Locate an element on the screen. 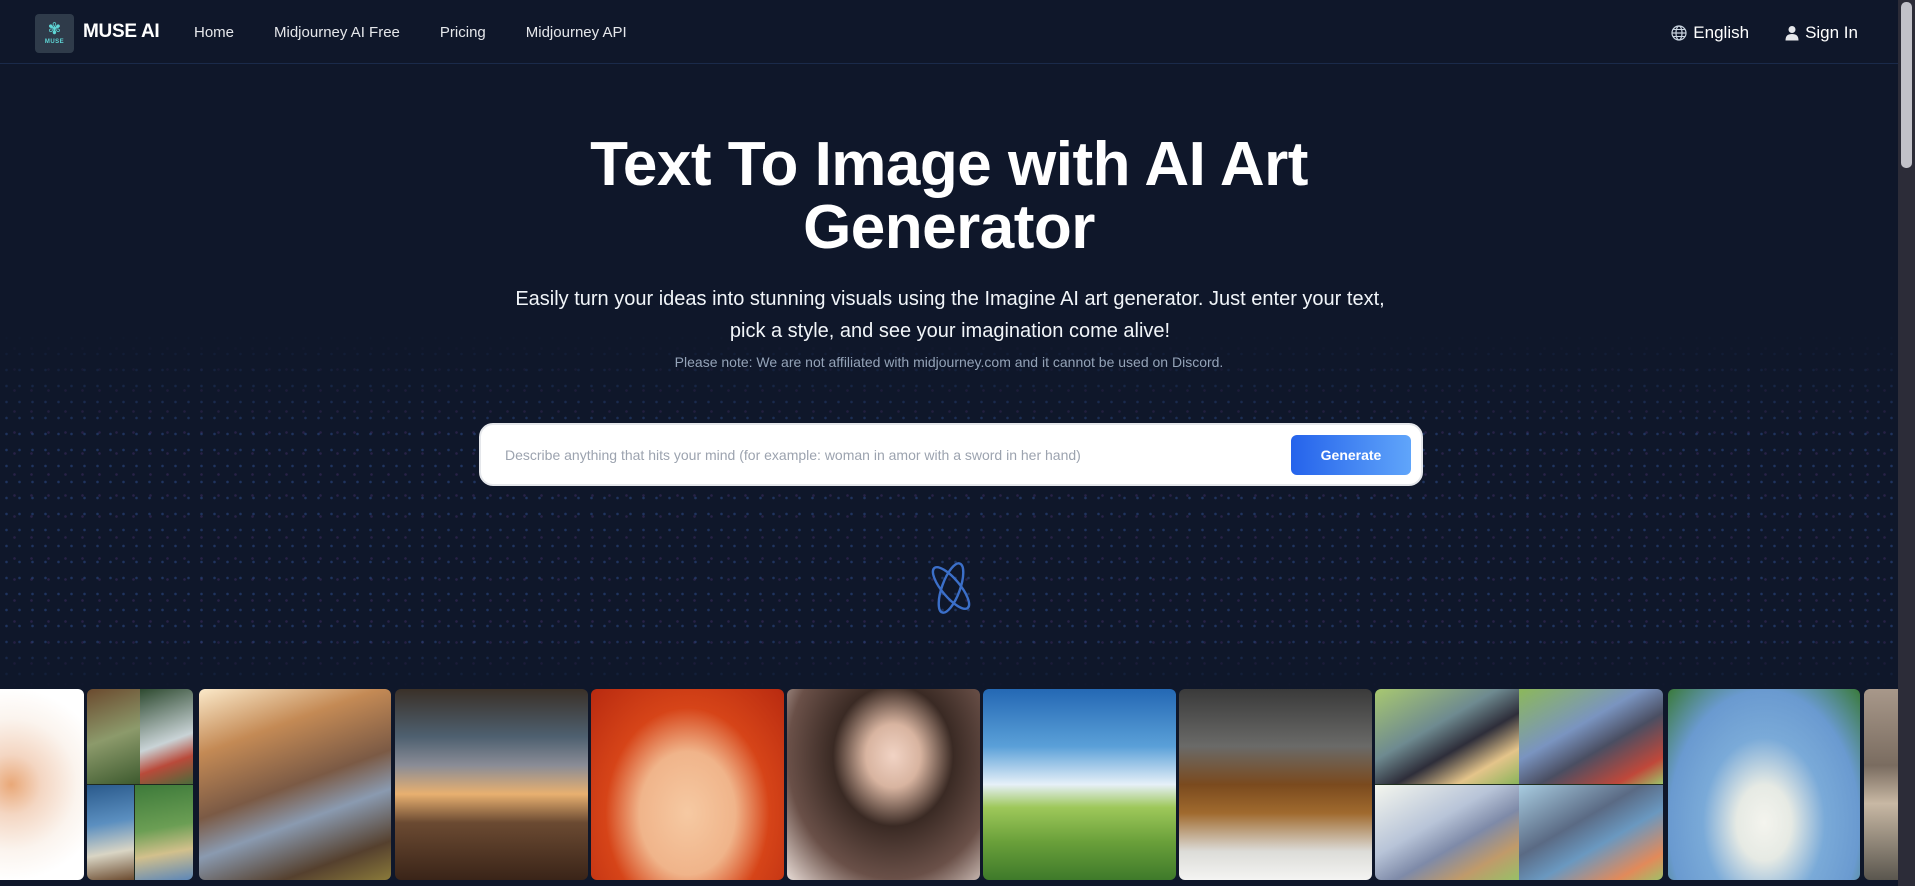  globe-icon is located at coordinates (1679, 33).